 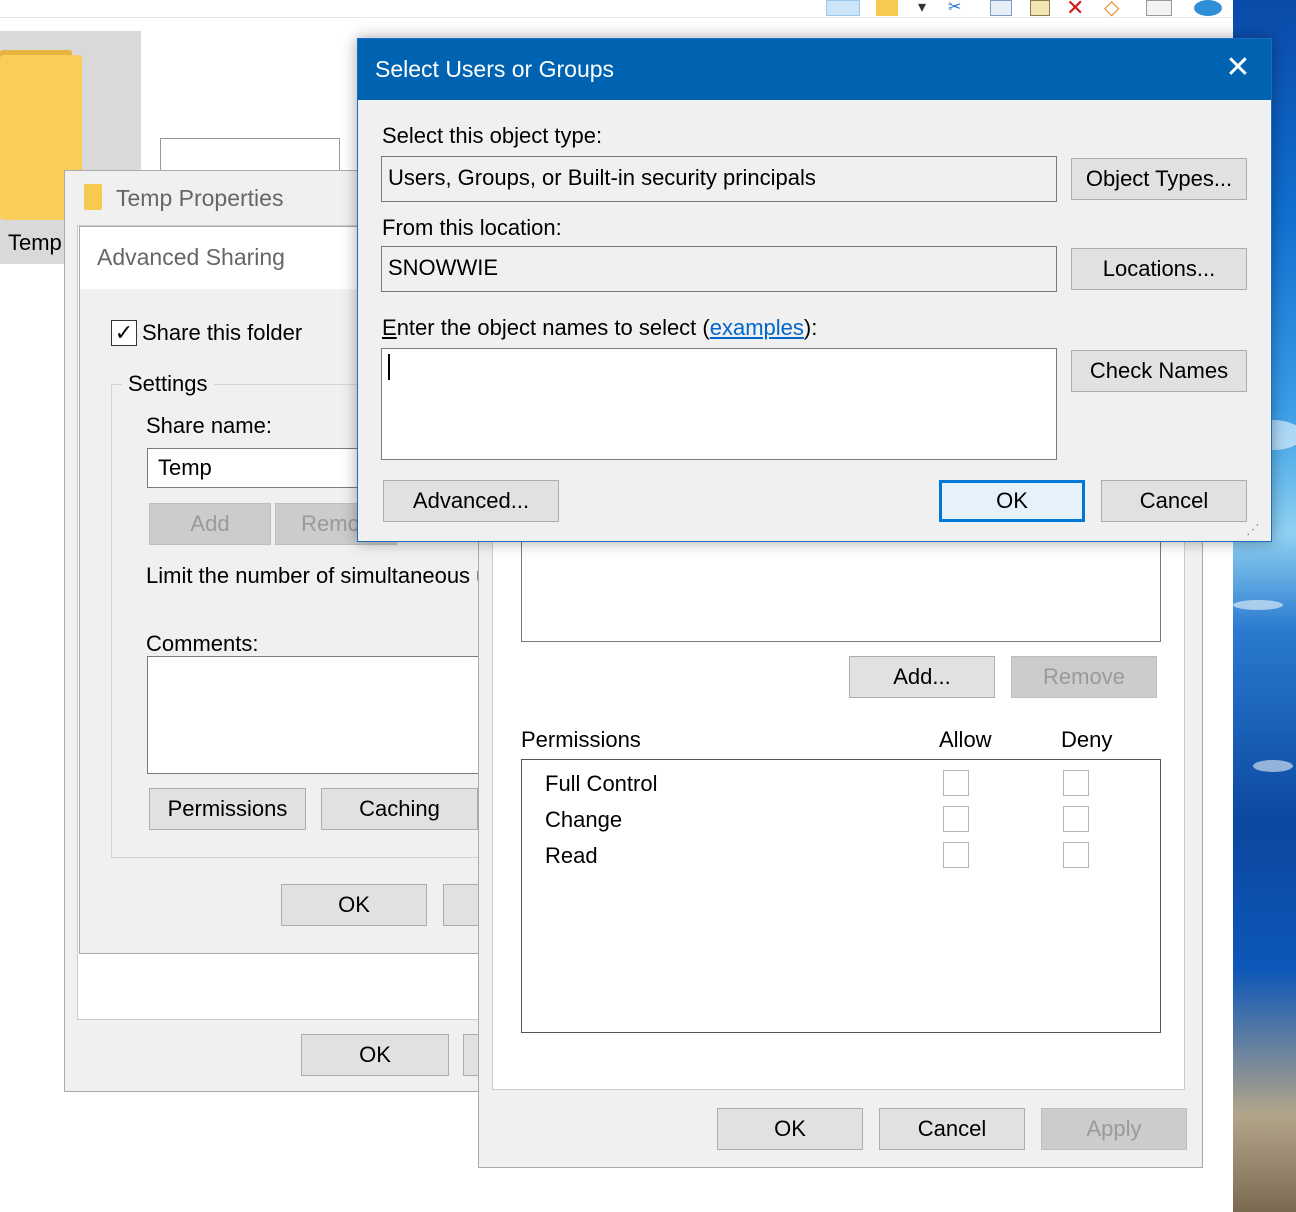 I want to click on limit-users-label: Limit the number of simultaneous u, so click(x=316, y=575).